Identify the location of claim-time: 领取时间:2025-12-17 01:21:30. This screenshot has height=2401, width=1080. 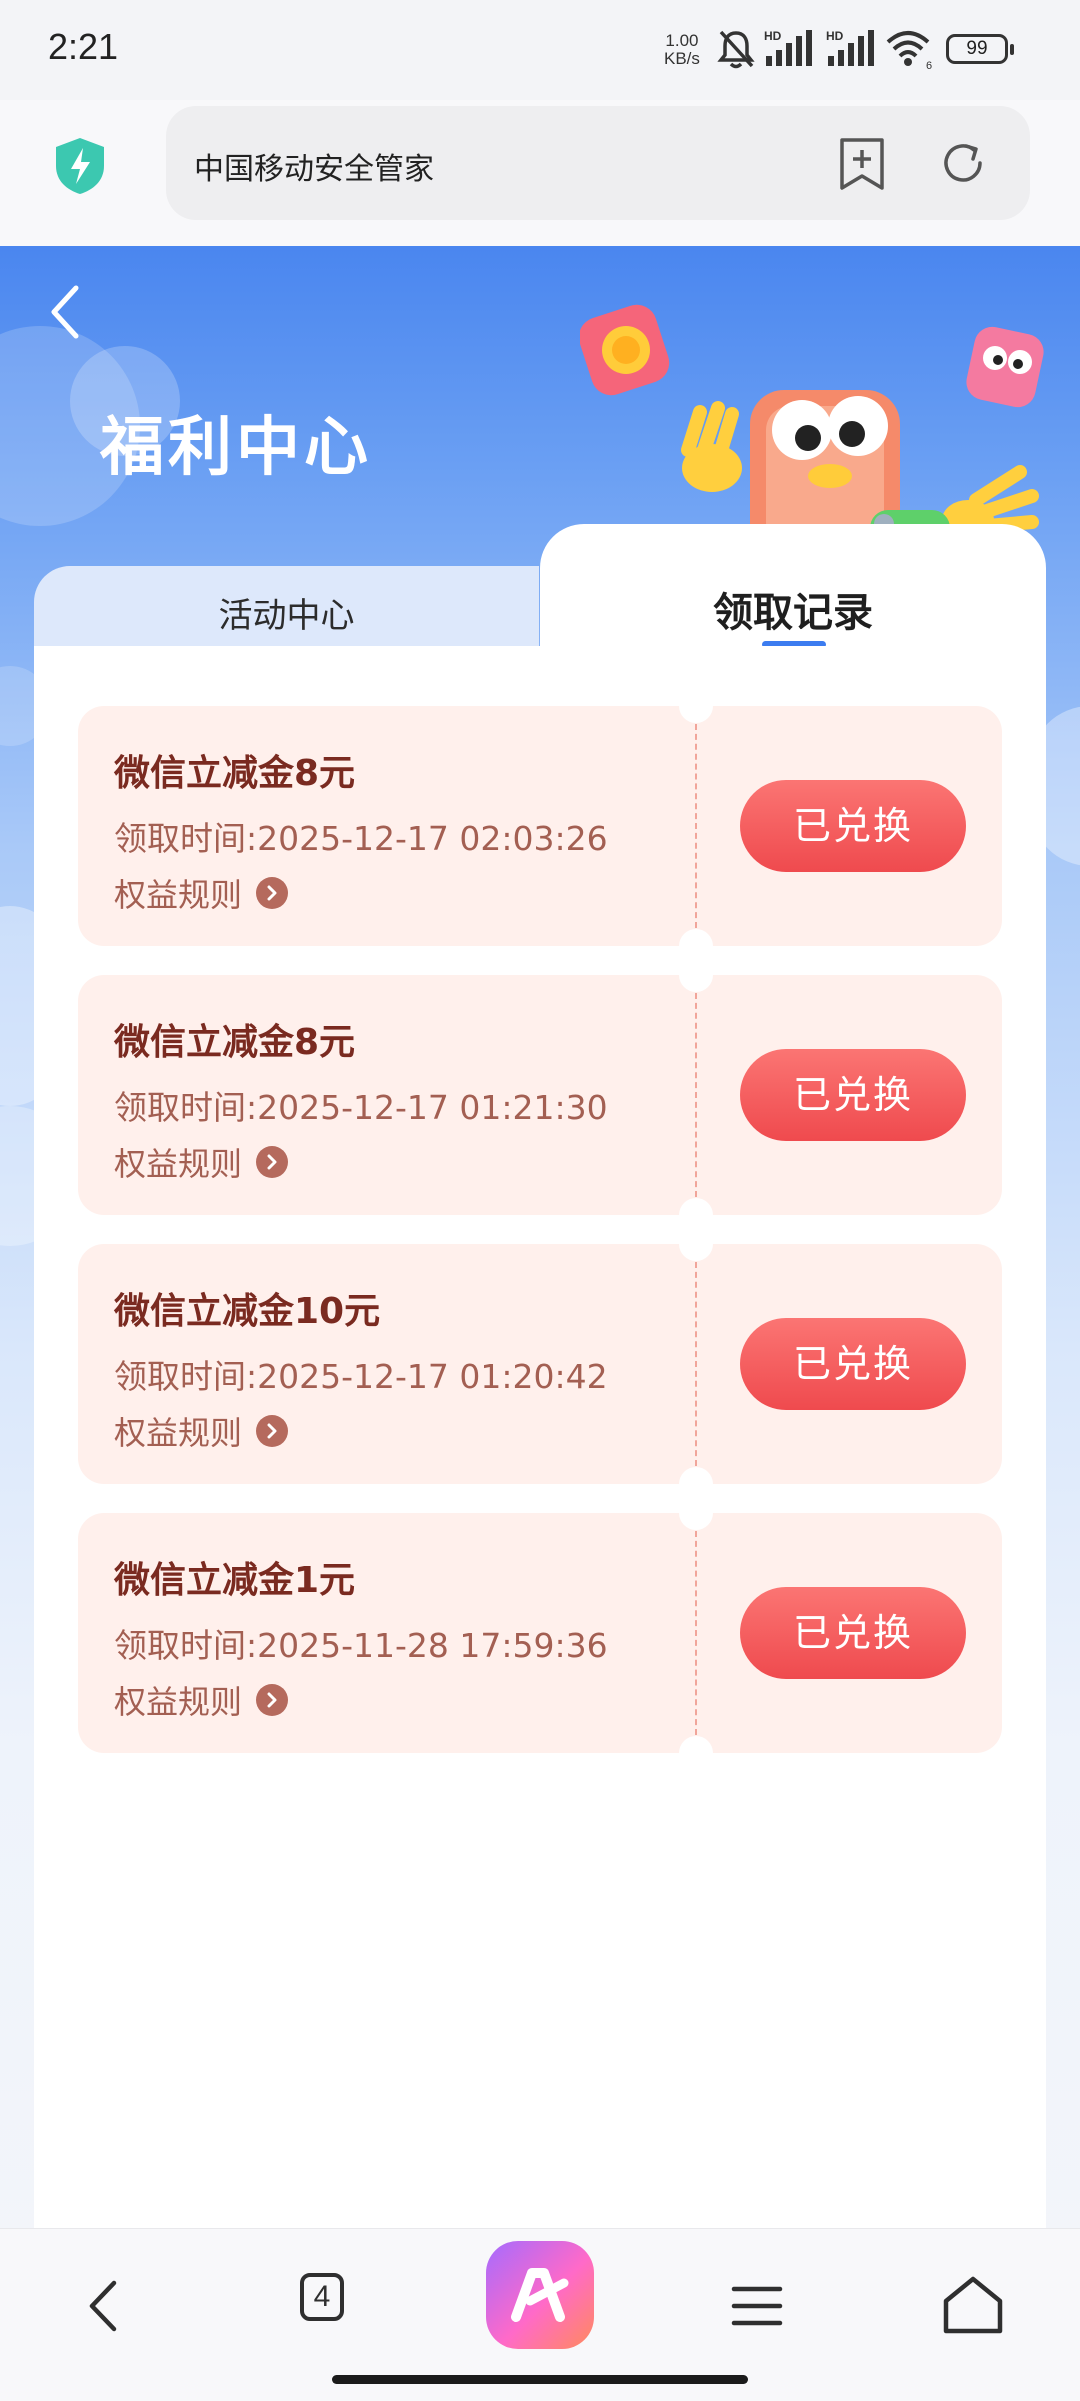
(361, 1105).